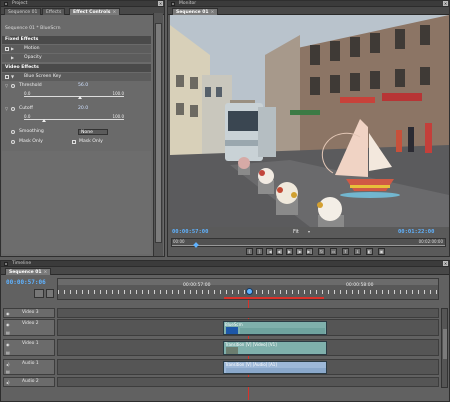  Describe the element at coordinates (275, 348) in the screenshot. I see `clip-transition-video: Transition [V] [Video] [V1]` at that location.